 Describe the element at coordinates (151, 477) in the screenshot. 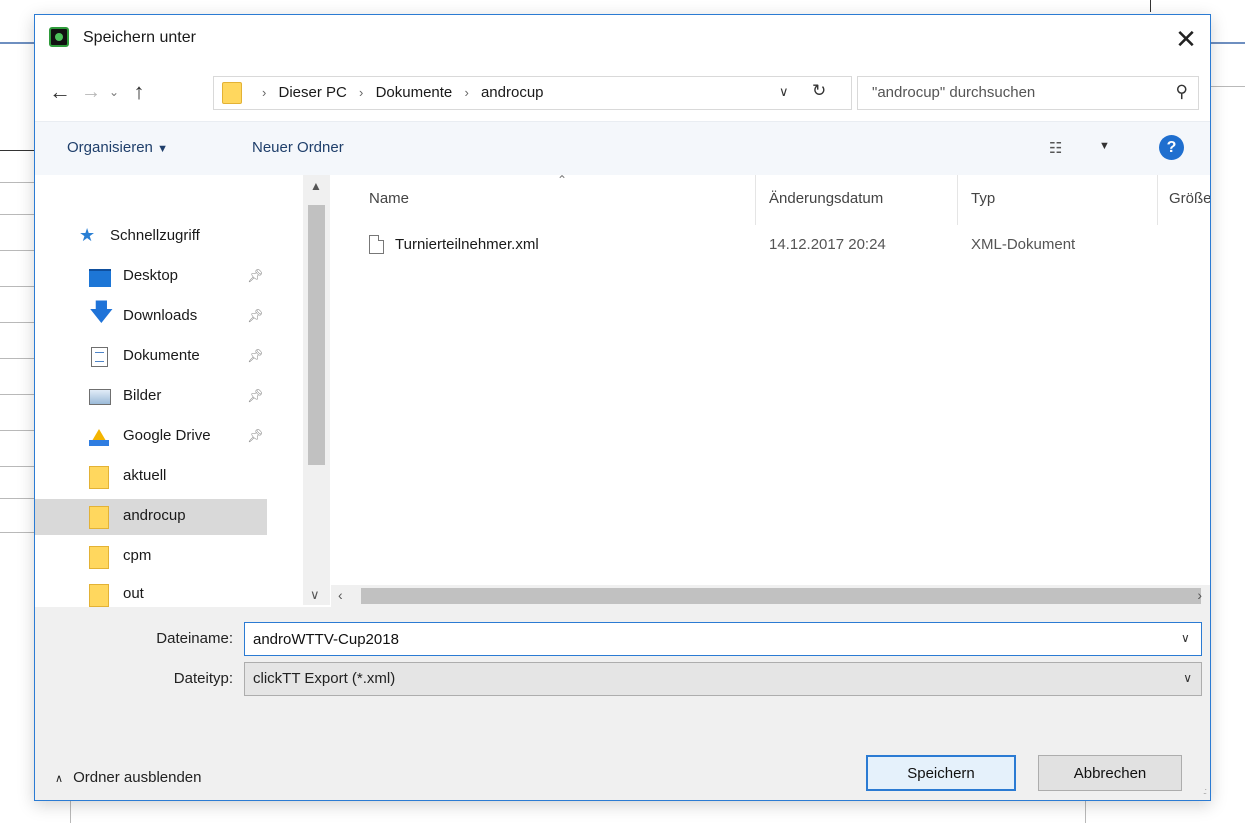

I see `sidebar-item-aktuell: aktuell` at that location.